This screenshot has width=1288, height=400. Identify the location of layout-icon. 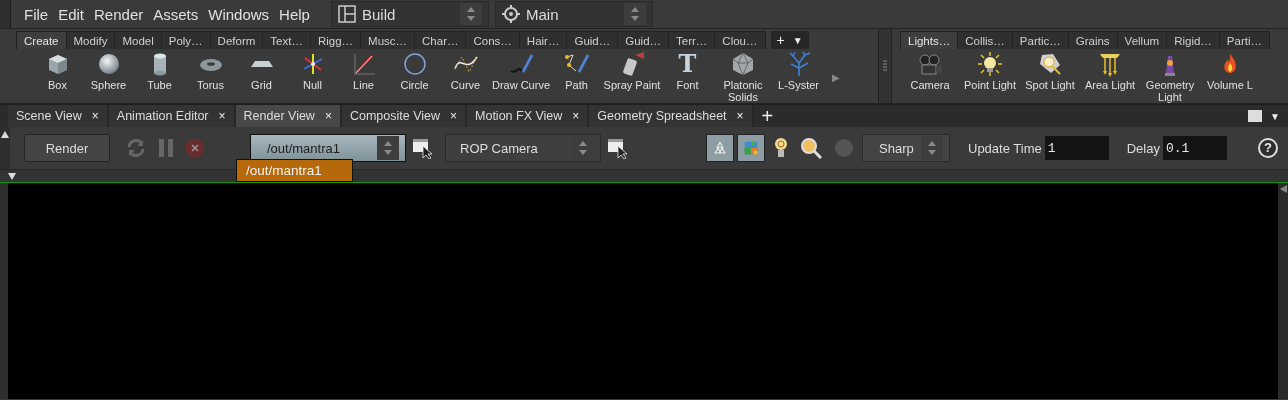
(346, 14).